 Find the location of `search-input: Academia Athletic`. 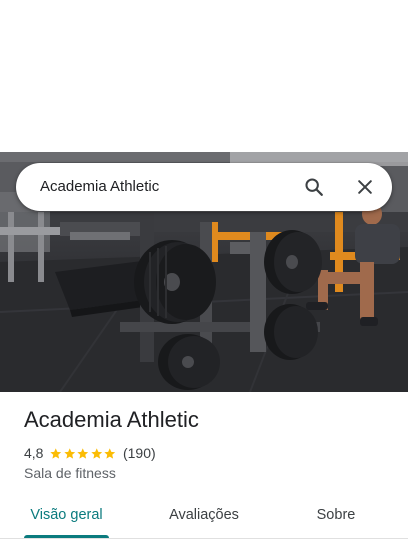

search-input: Academia Athletic is located at coordinates (99, 187).